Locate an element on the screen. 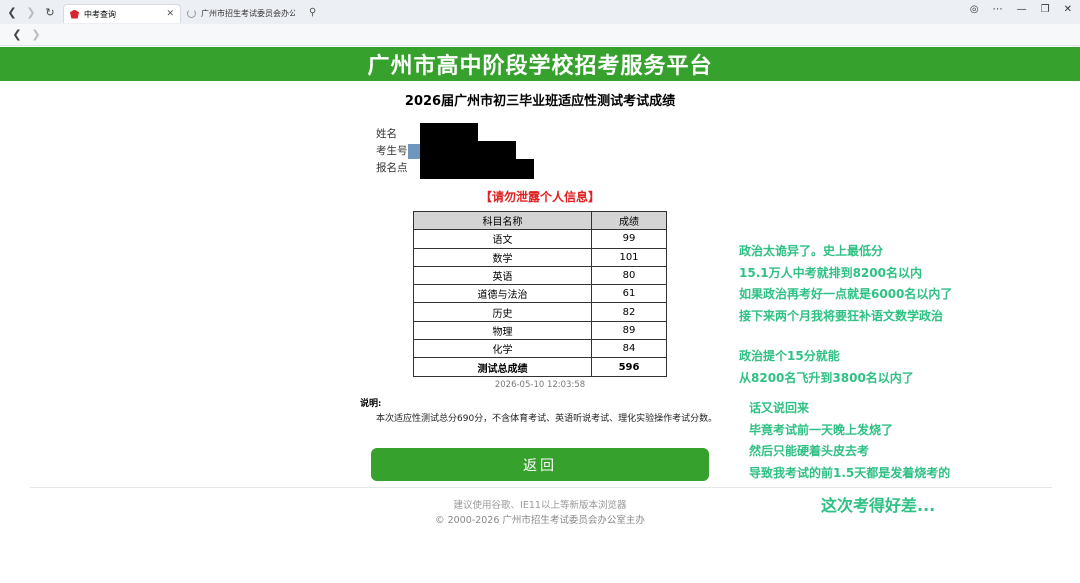 This screenshot has width=1080, height=583. back-button: 返回 is located at coordinates (540, 464).